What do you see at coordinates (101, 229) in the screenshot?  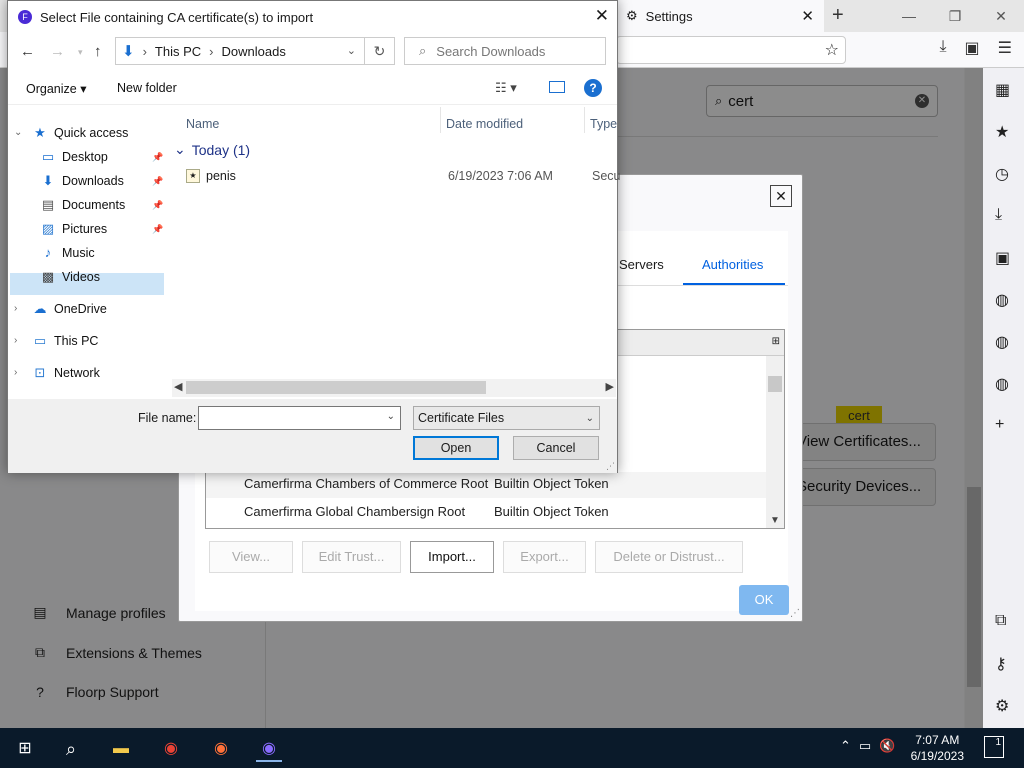 I see `nav-pictures: ▨ Pictures 📌` at bounding box center [101, 229].